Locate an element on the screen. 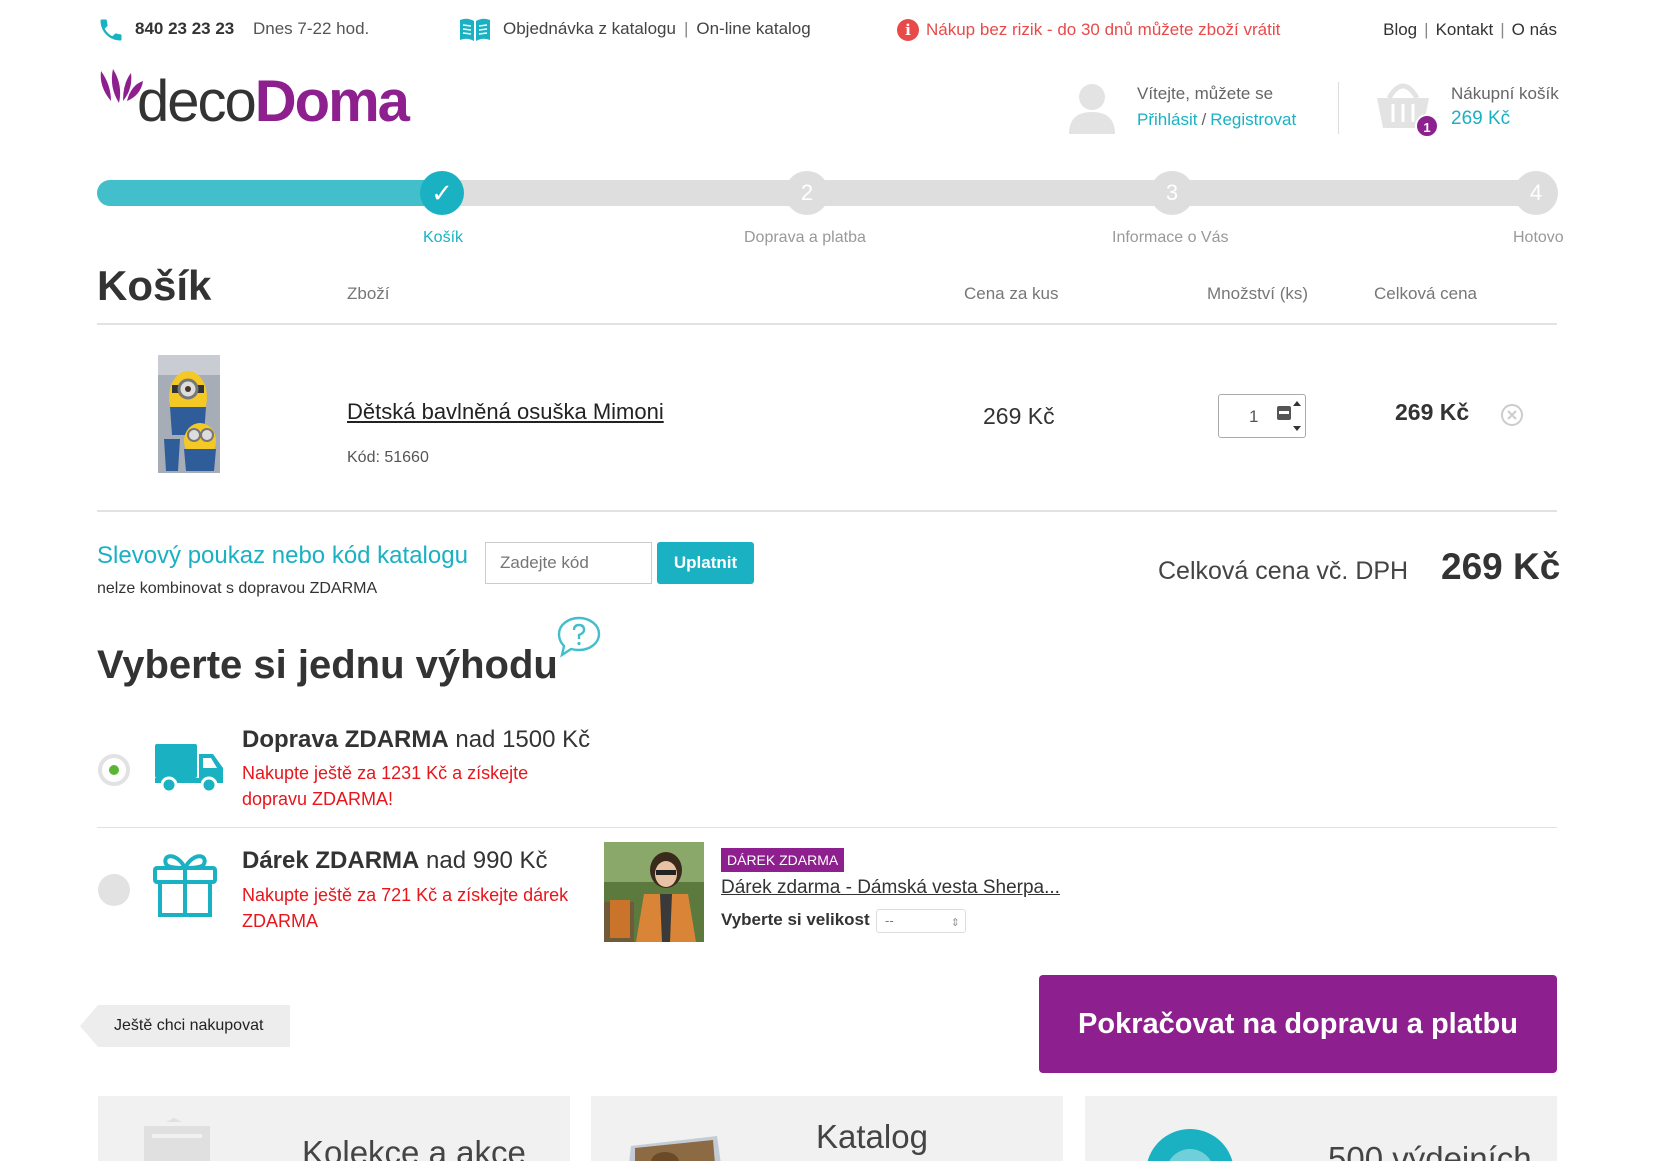 This screenshot has height=1161, width=1654. size-select-value: -- is located at coordinates (889, 920).